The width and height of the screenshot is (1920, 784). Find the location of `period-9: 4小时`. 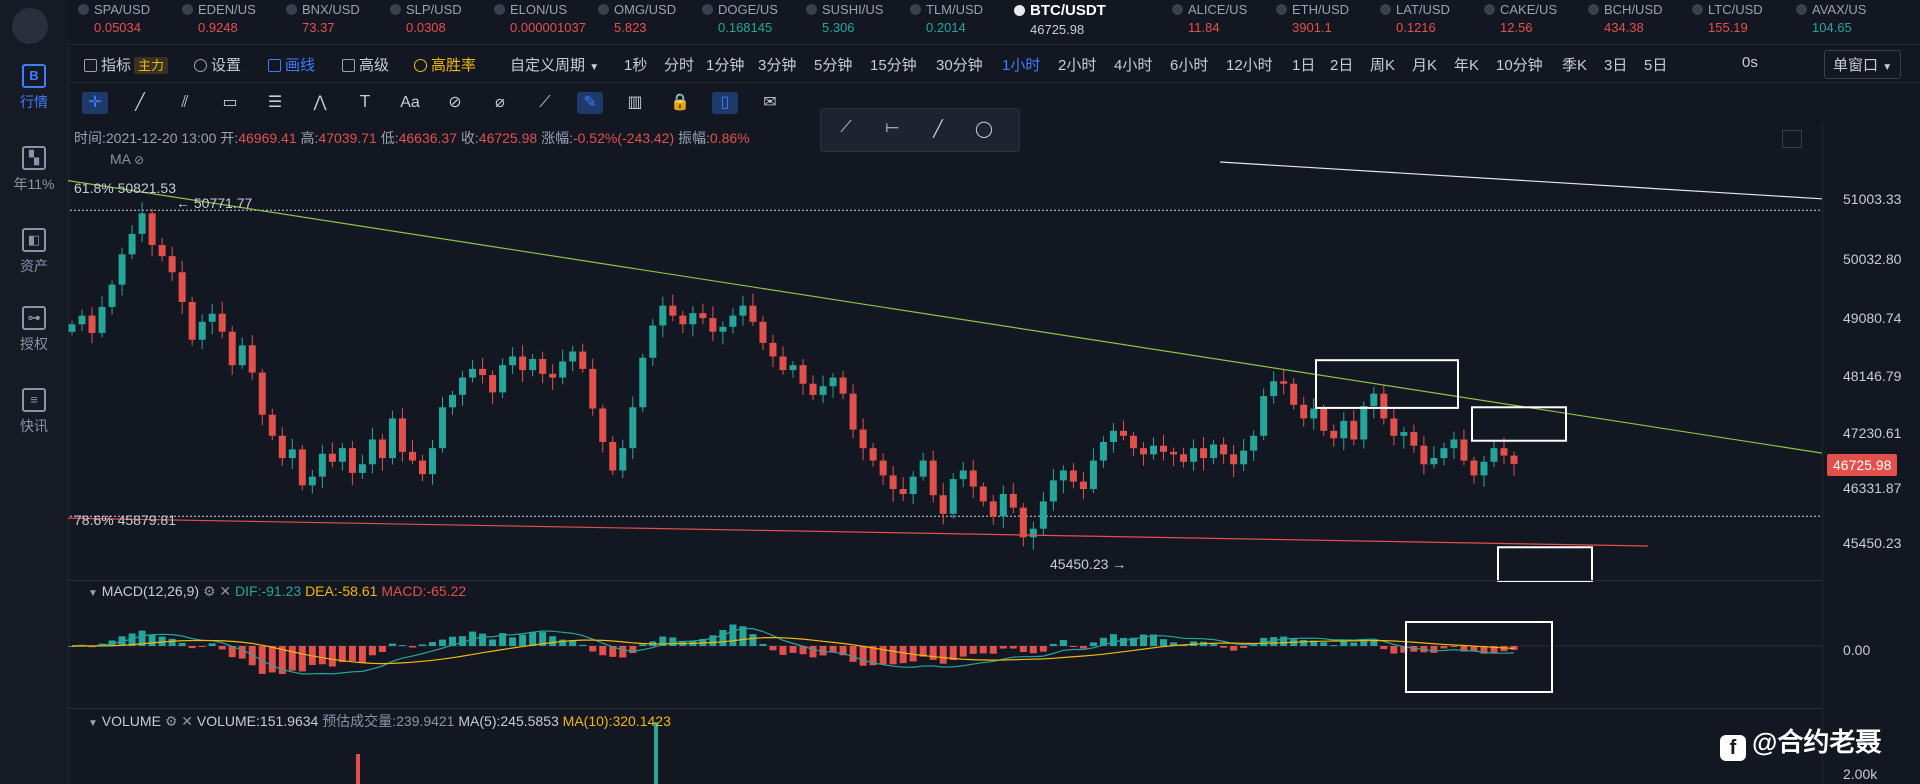

period-9: 4小时 is located at coordinates (1133, 64).